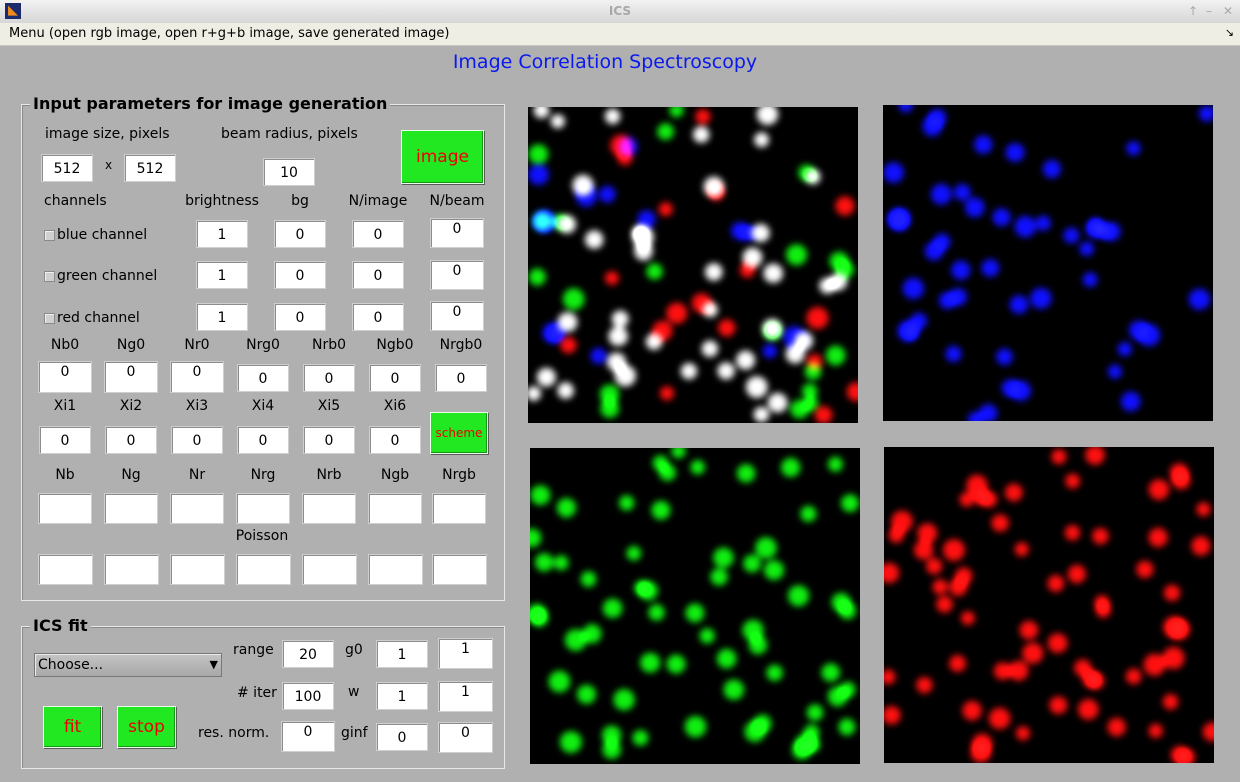  Describe the element at coordinates (65, 345) in the screenshot. I see `nb0-label: Nb0` at that location.